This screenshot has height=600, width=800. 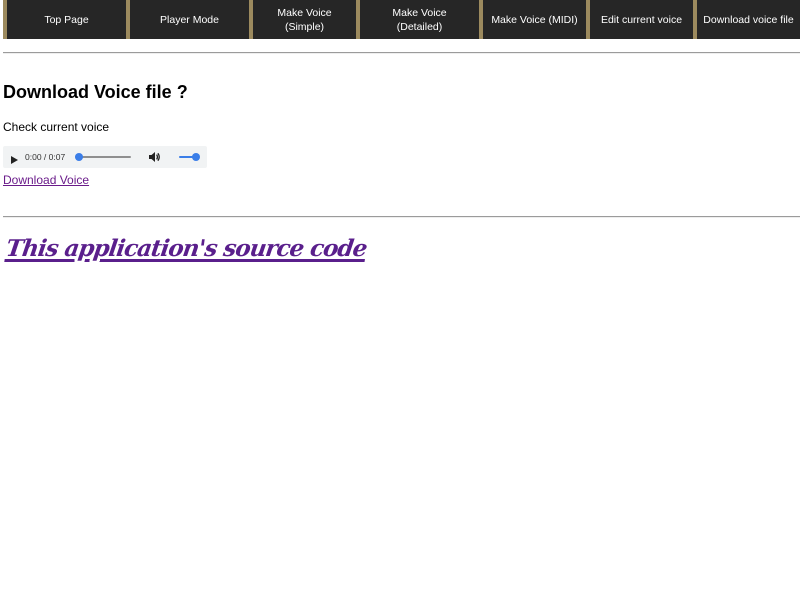 What do you see at coordinates (304, 19) in the screenshot?
I see `nav-make-voice-simple: Make Voice (Simple)` at bounding box center [304, 19].